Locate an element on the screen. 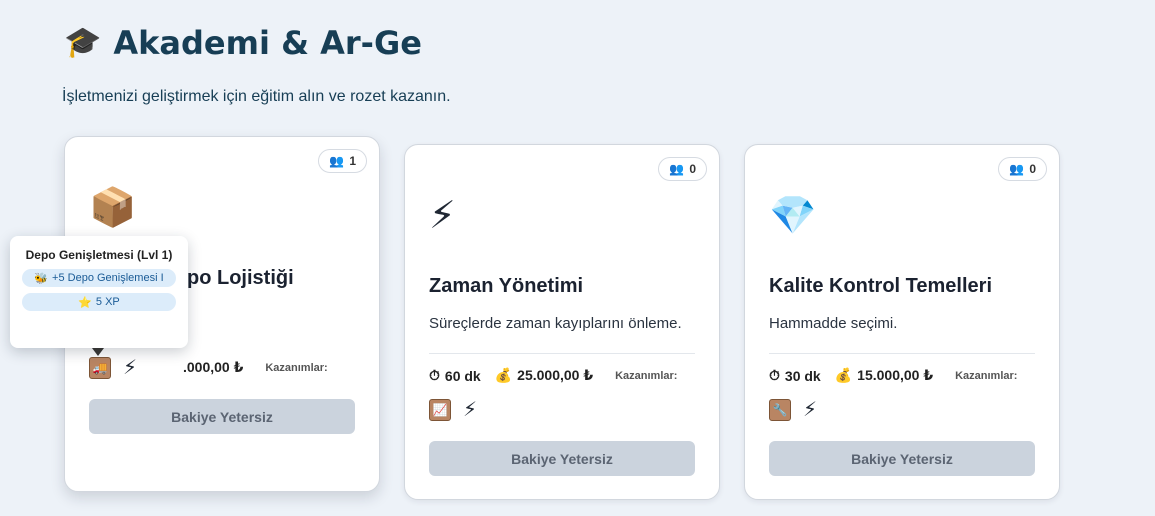 The width and height of the screenshot is (1155, 516). warehouse-reward-icon: 🚚 is located at coordinates (100, 368).